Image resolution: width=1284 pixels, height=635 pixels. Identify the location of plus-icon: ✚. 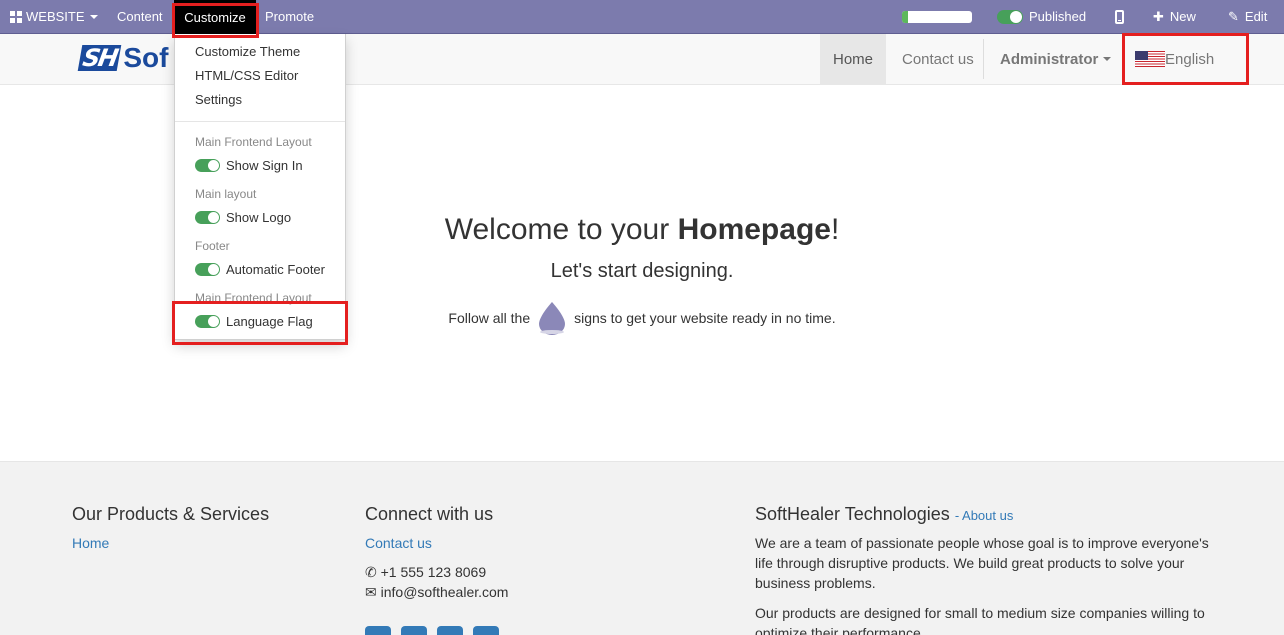
(1158, 16).